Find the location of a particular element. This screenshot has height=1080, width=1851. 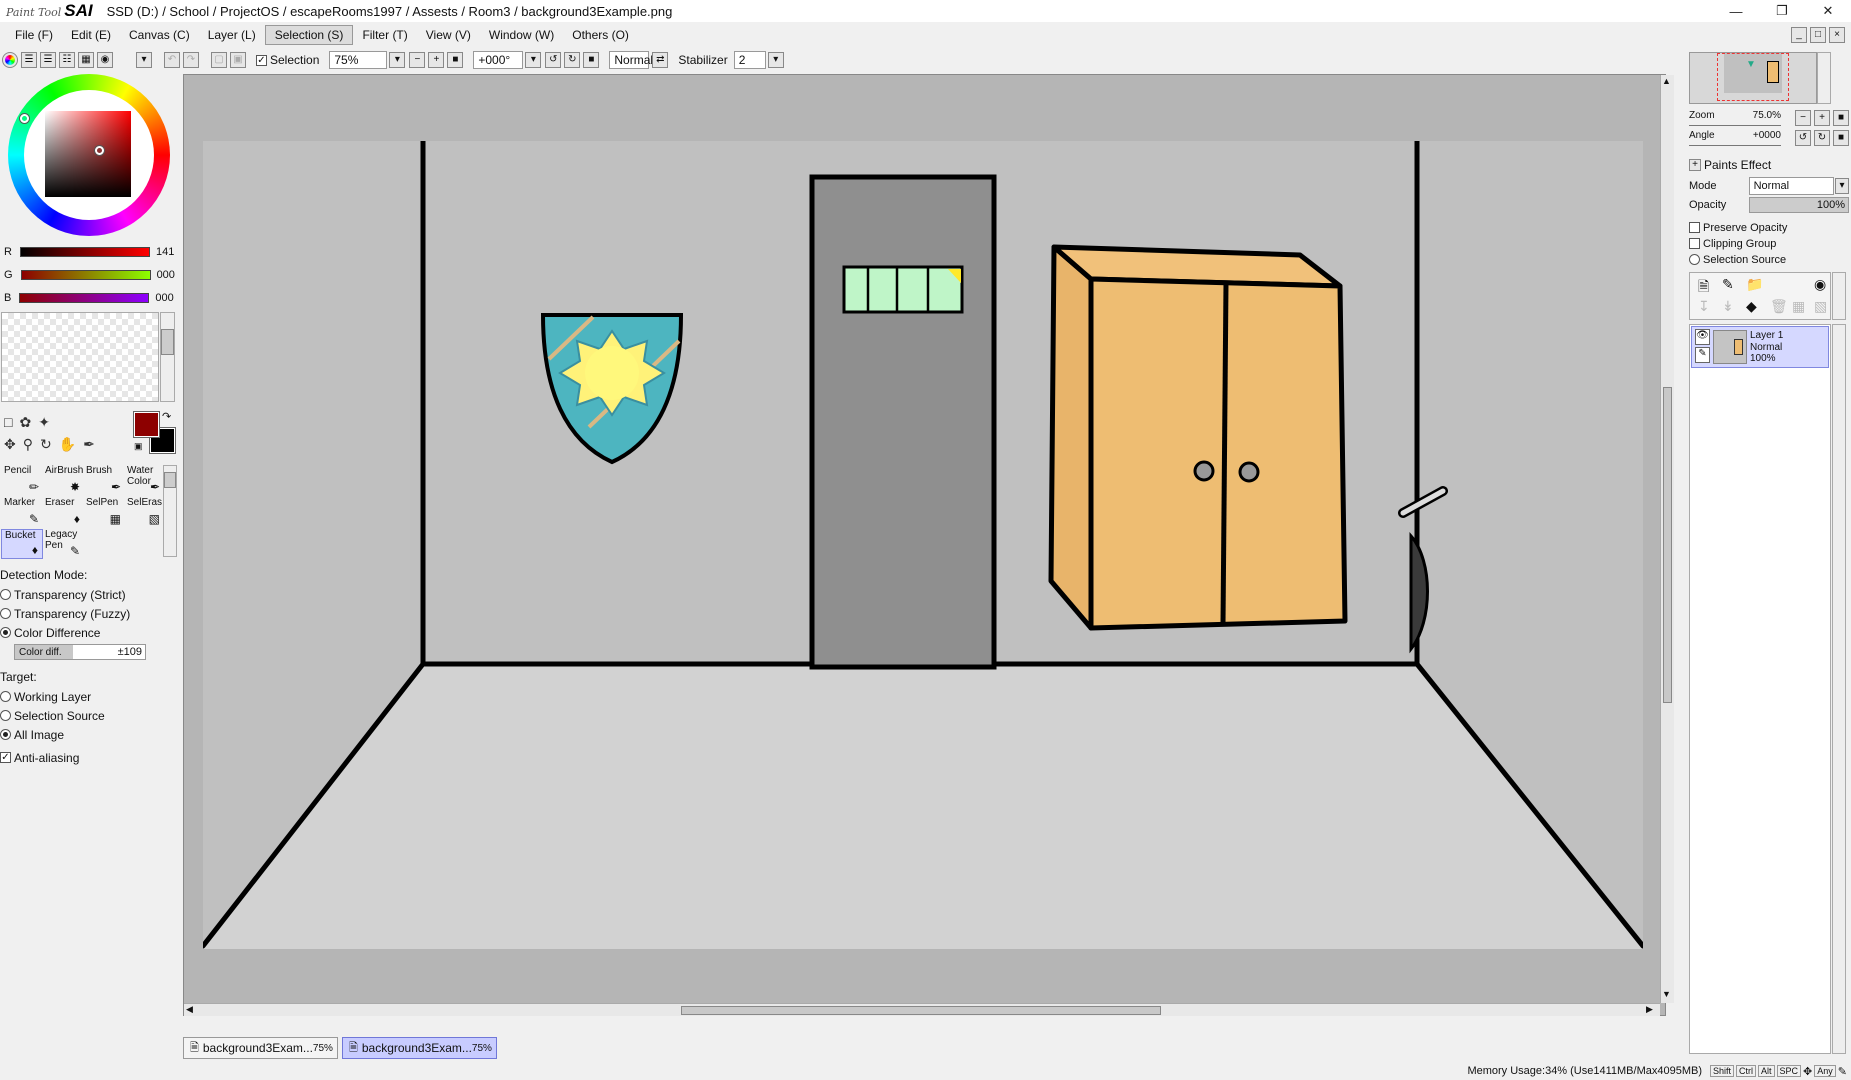

menu-filter: Filter (T) is located at coordinates (384, 35).